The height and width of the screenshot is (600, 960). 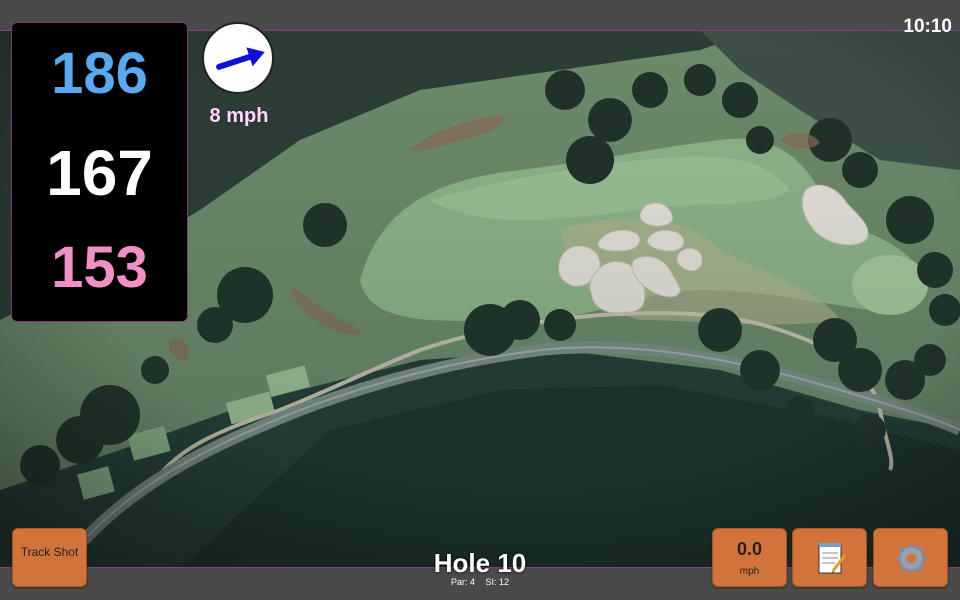 I want to click on distance-panel: 186 167 153, so click(x=99, y=172).